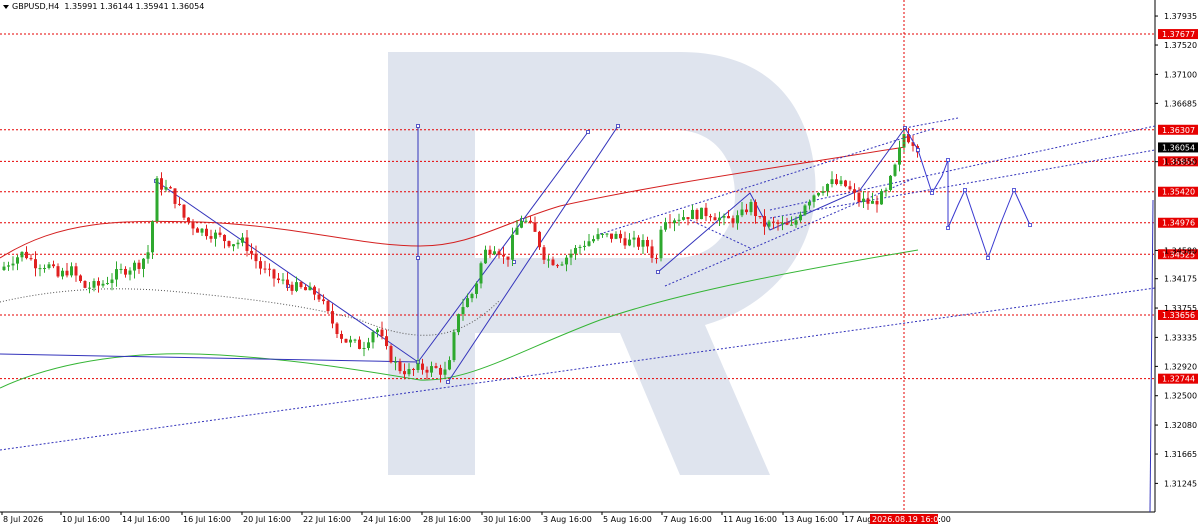  Describe the element at coordinates (687, 519) in the screenshot. I see `x-tick-label: 7 Aug 16:00` at that location.